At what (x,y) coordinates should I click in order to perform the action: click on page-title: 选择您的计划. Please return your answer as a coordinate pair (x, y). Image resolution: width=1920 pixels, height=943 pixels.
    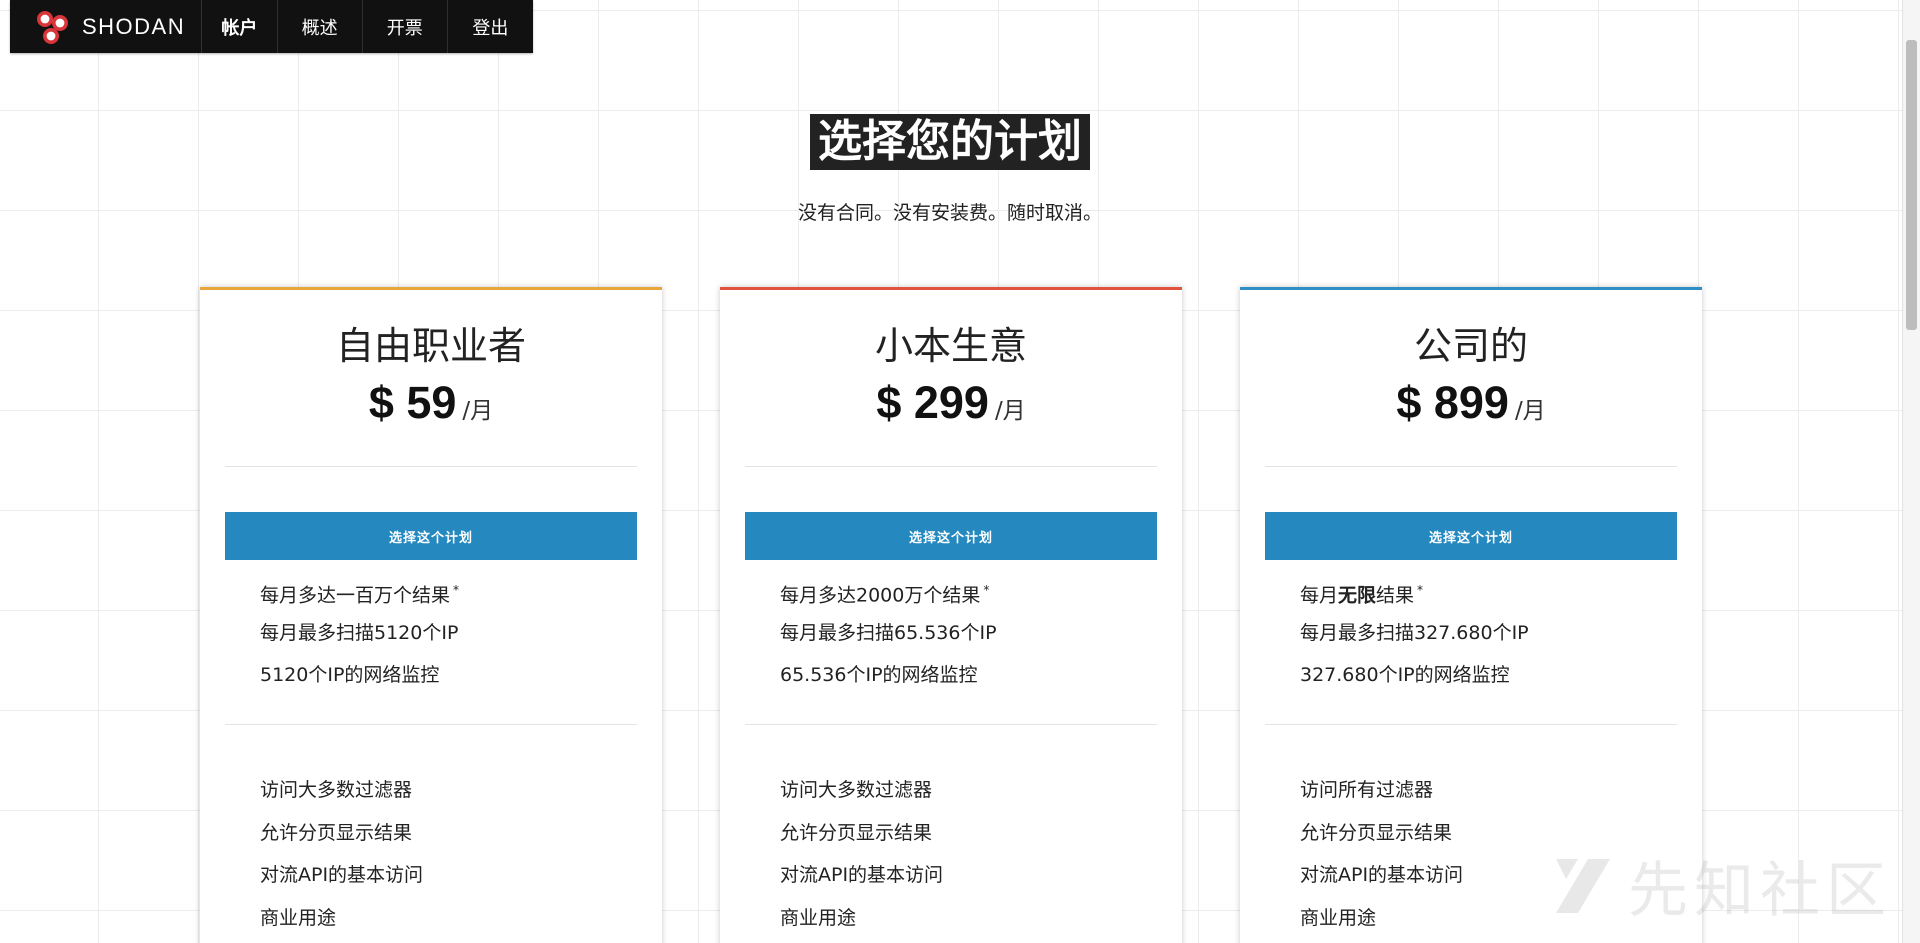
    Looking at the image, I should click on (950, 142).